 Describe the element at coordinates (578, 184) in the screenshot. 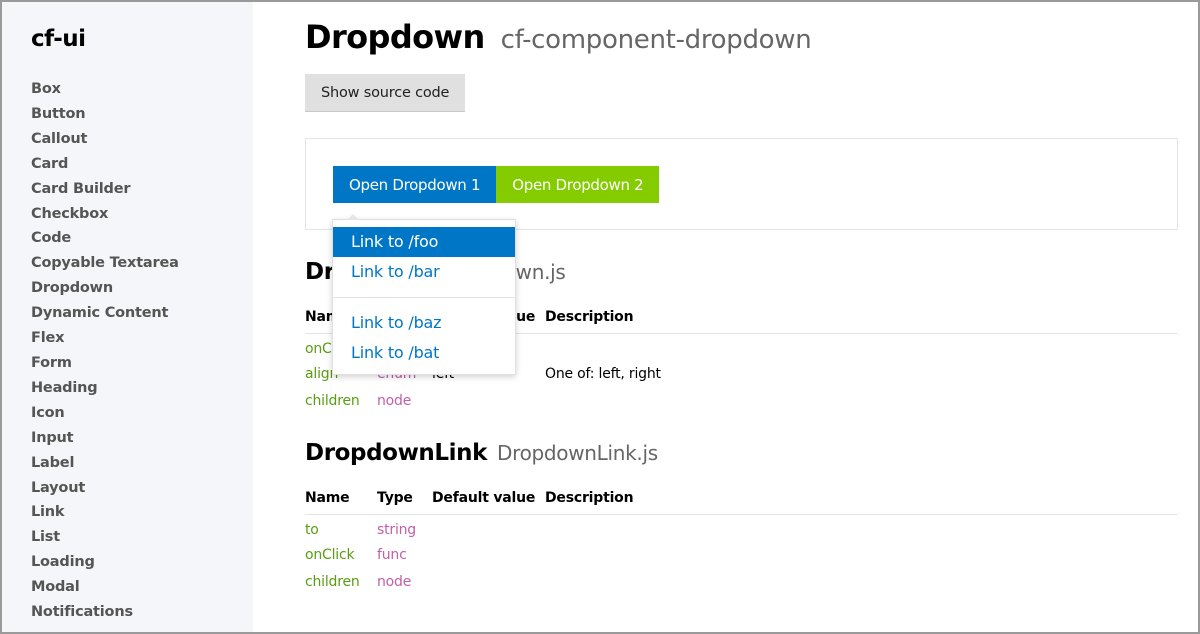

I see `open-dropdown-2-button: Open Dropdown 2` at that location.